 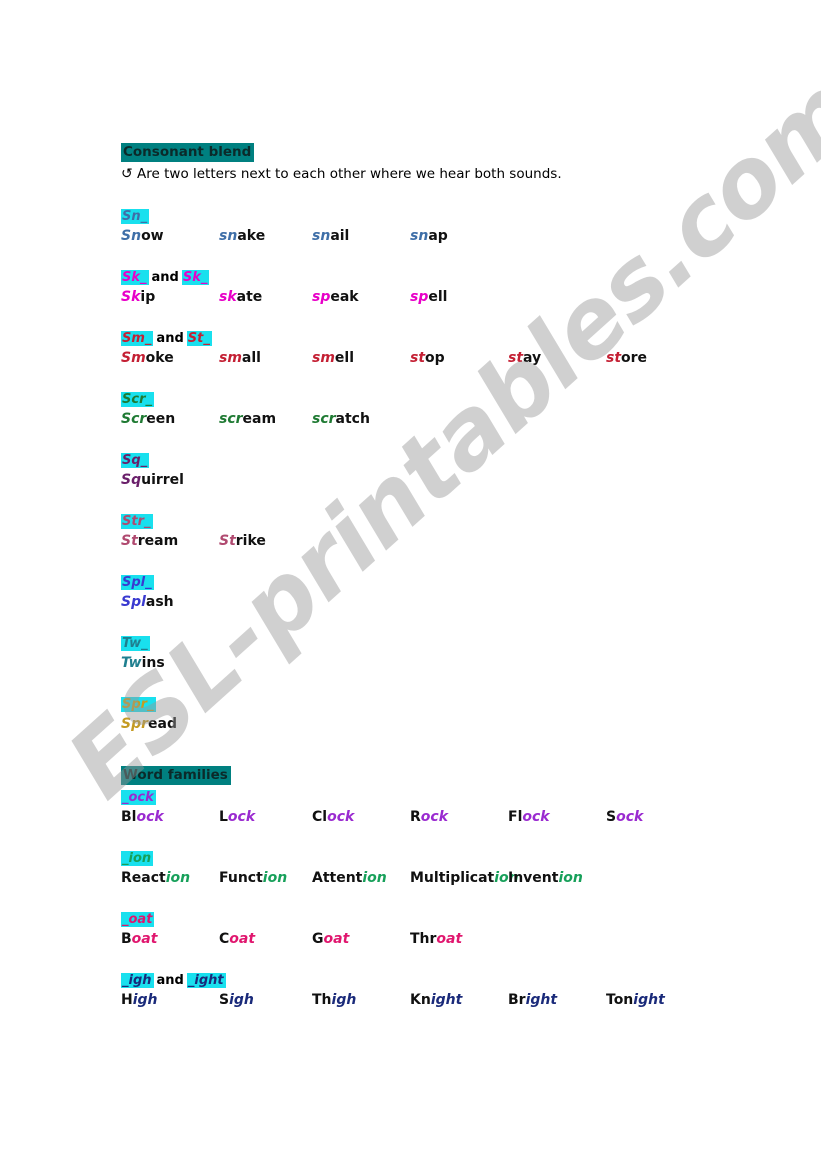 What do you see at coordinates (451, 594) in the screenshot?
I see `blend-group-spl: Spl_ Splash` at bounding box center [451, 594].